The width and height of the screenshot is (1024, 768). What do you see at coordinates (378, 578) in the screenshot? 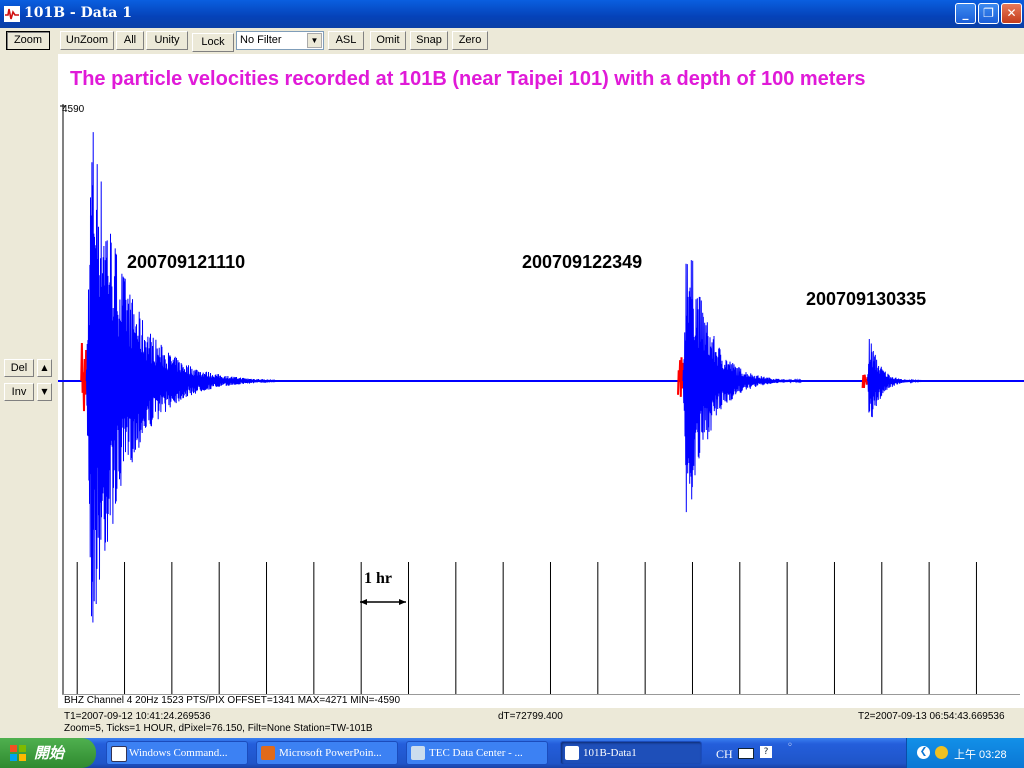
I see `scale-label: 1 hr` at bounding box center [378, 578].